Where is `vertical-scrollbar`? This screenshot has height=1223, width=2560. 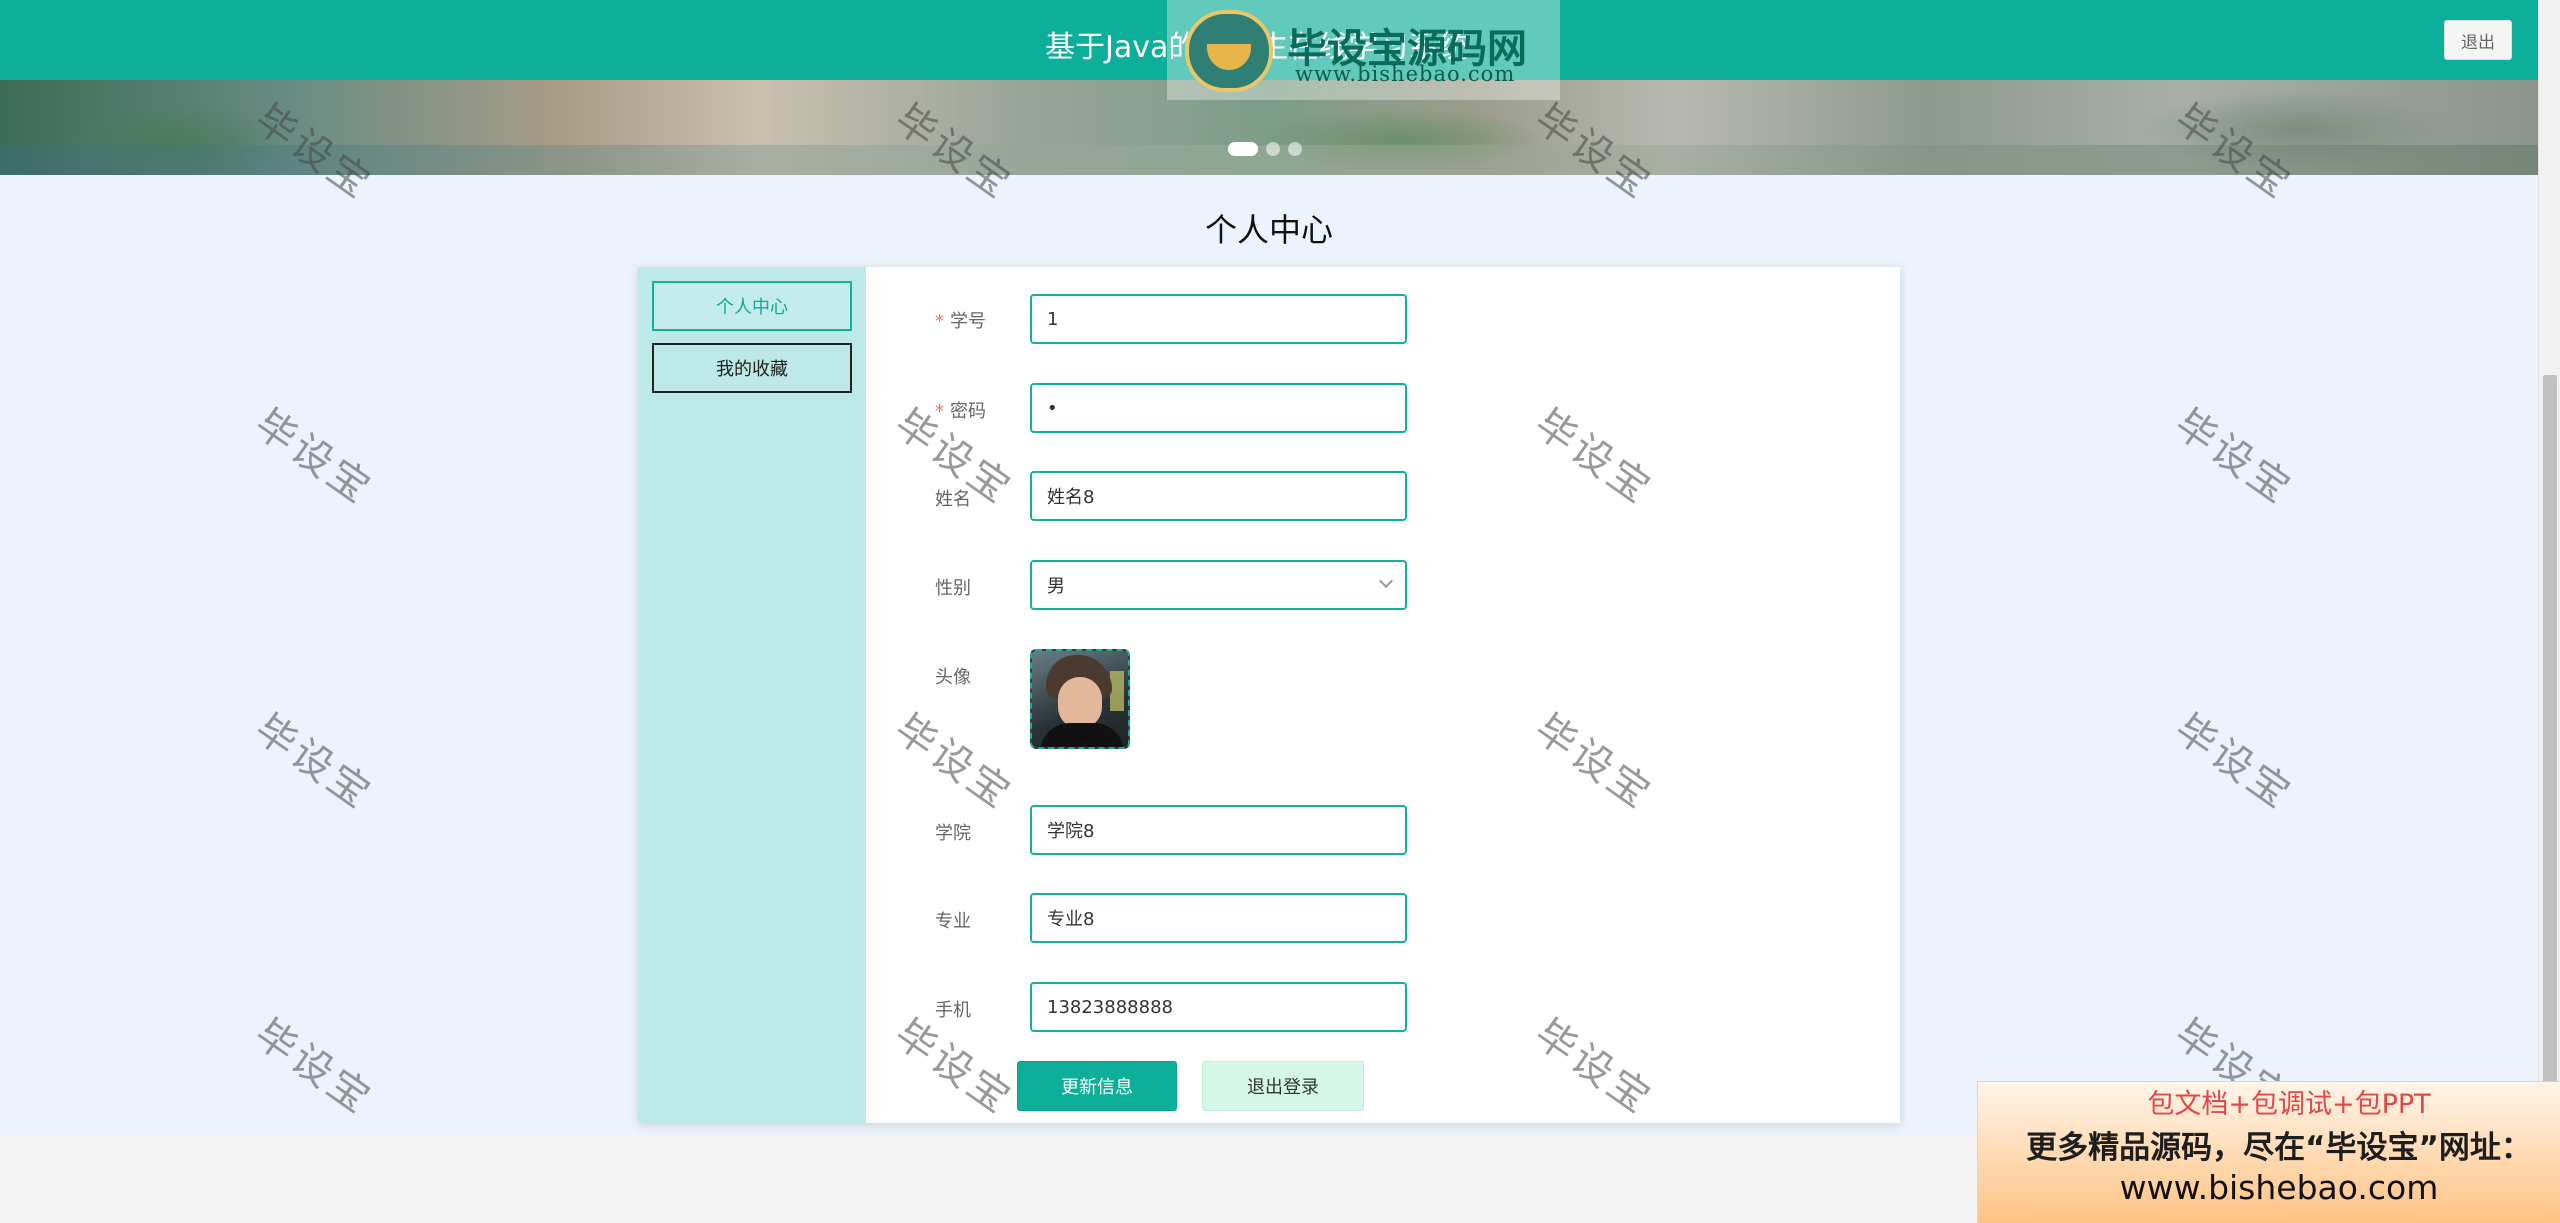 vertical-scrollbar is located at coordinates (2549, 611).